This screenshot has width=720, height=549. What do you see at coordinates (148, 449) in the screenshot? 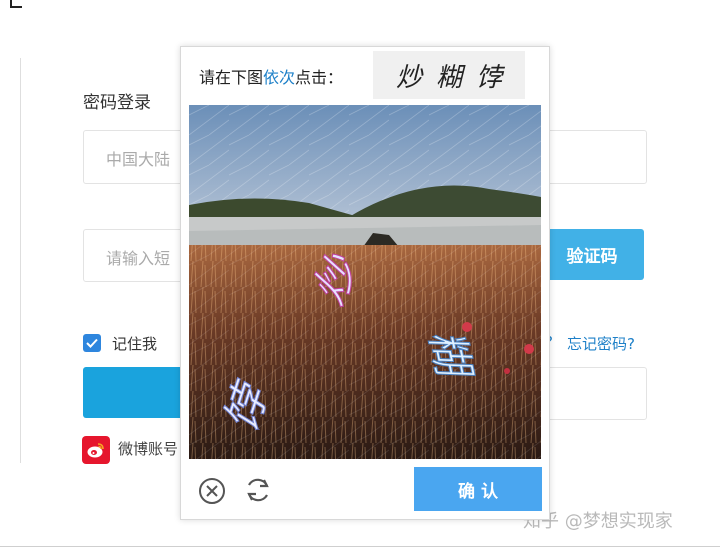
I see `weibo-login-label: 微博账号` at bounding box center [148, 449].